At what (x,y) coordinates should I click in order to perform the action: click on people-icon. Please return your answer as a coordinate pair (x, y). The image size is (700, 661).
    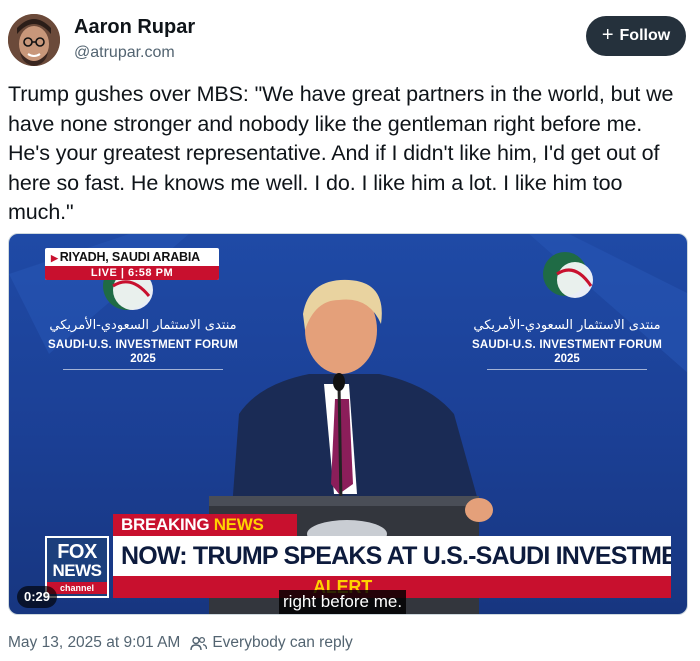
    Looking at the image, I should click on (199, 643).